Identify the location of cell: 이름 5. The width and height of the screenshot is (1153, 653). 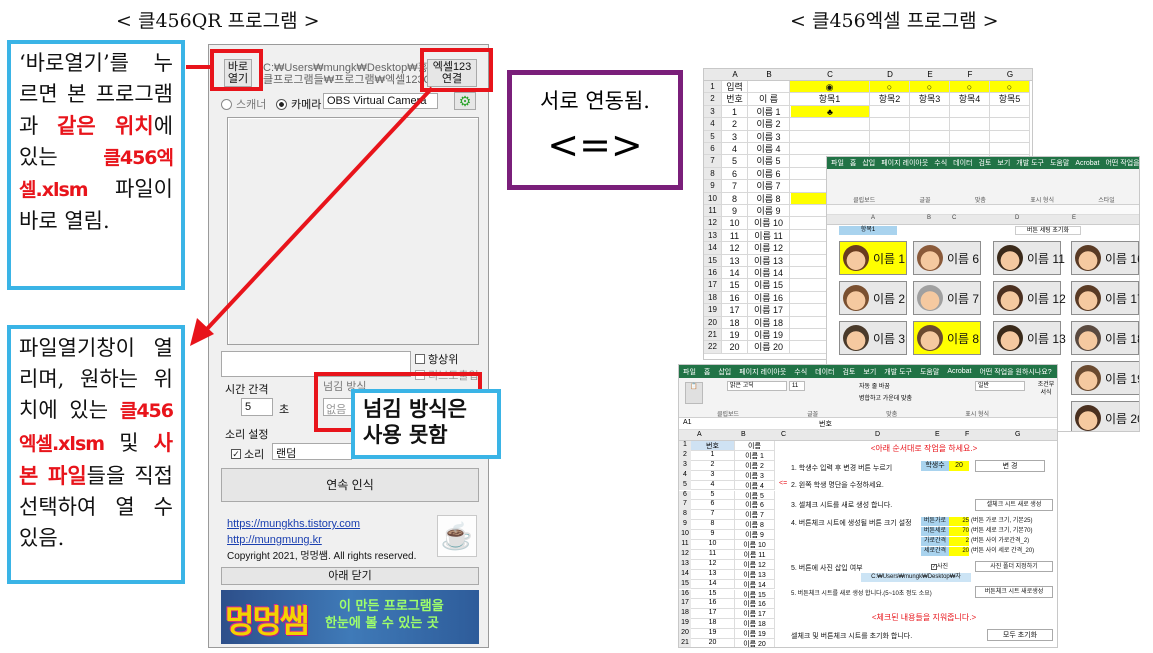
(755, 495).